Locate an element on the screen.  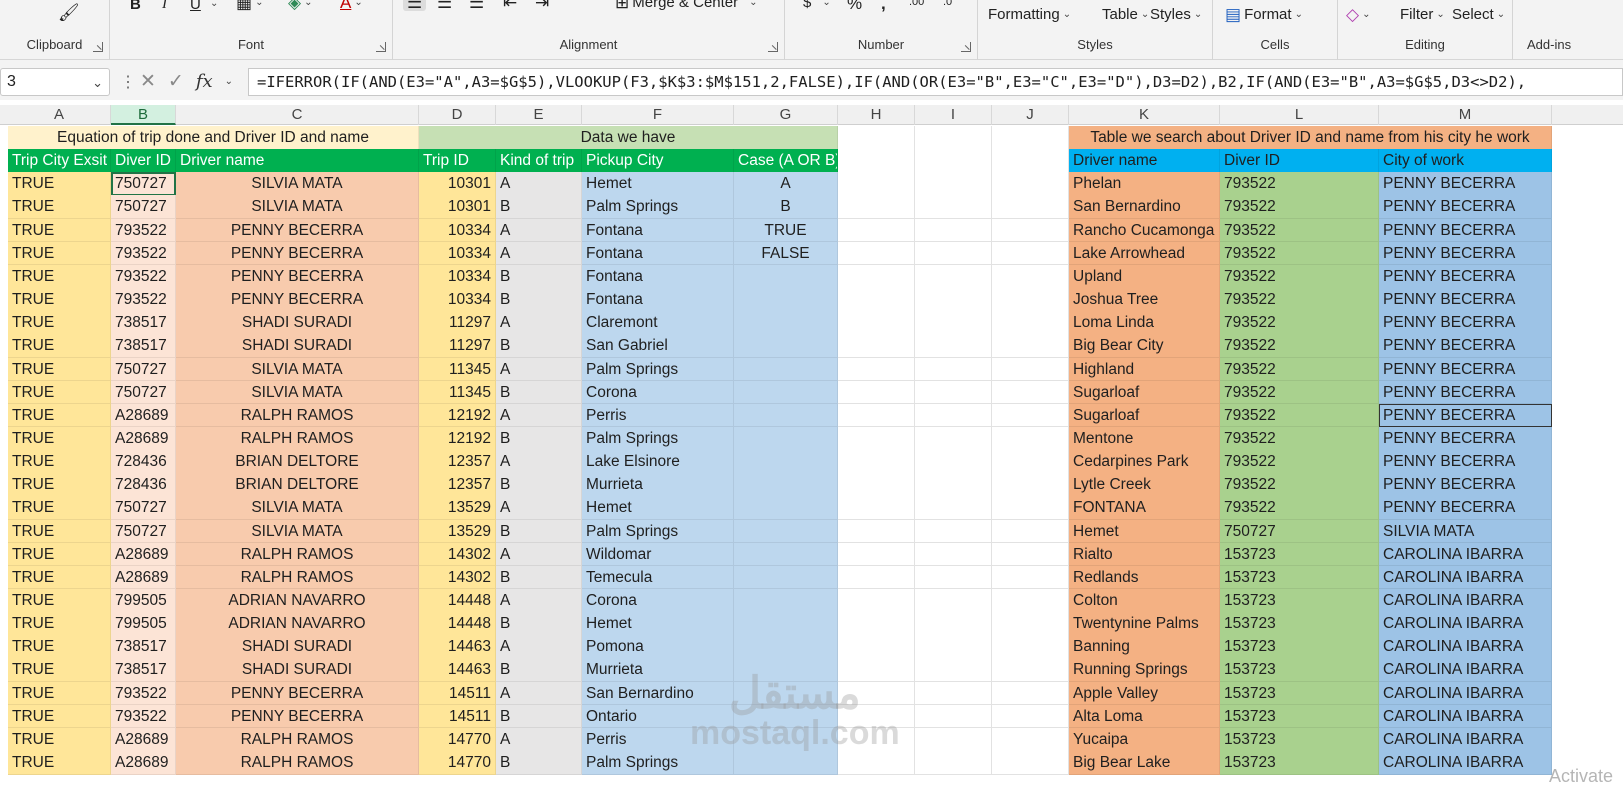
name-box: 3 ⌄ is located at coordinates (55, 82).